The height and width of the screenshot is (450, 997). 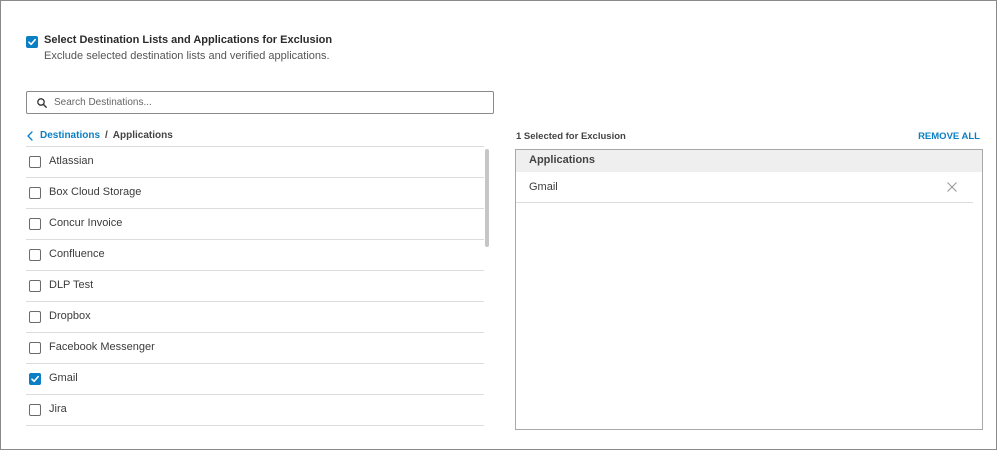 I want to click on list-item-gmail: Gmail, so click(x=255, y=378).